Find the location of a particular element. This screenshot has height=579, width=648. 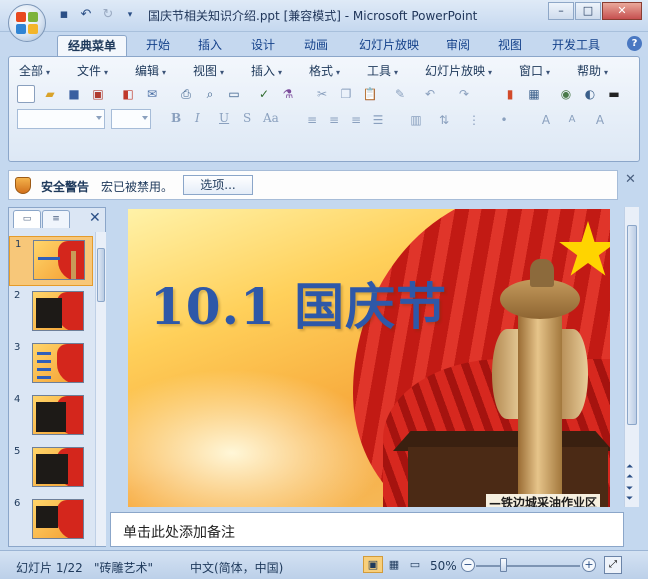

print-icon: ⎙ is located at coordinates (186, 94).